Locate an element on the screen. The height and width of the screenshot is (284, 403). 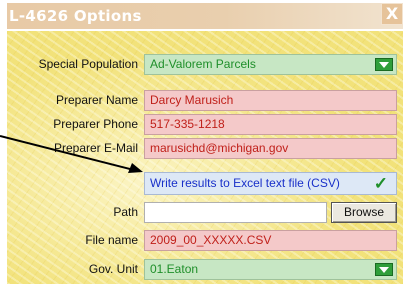
path-label: Path is located at coordinates (125, 212).